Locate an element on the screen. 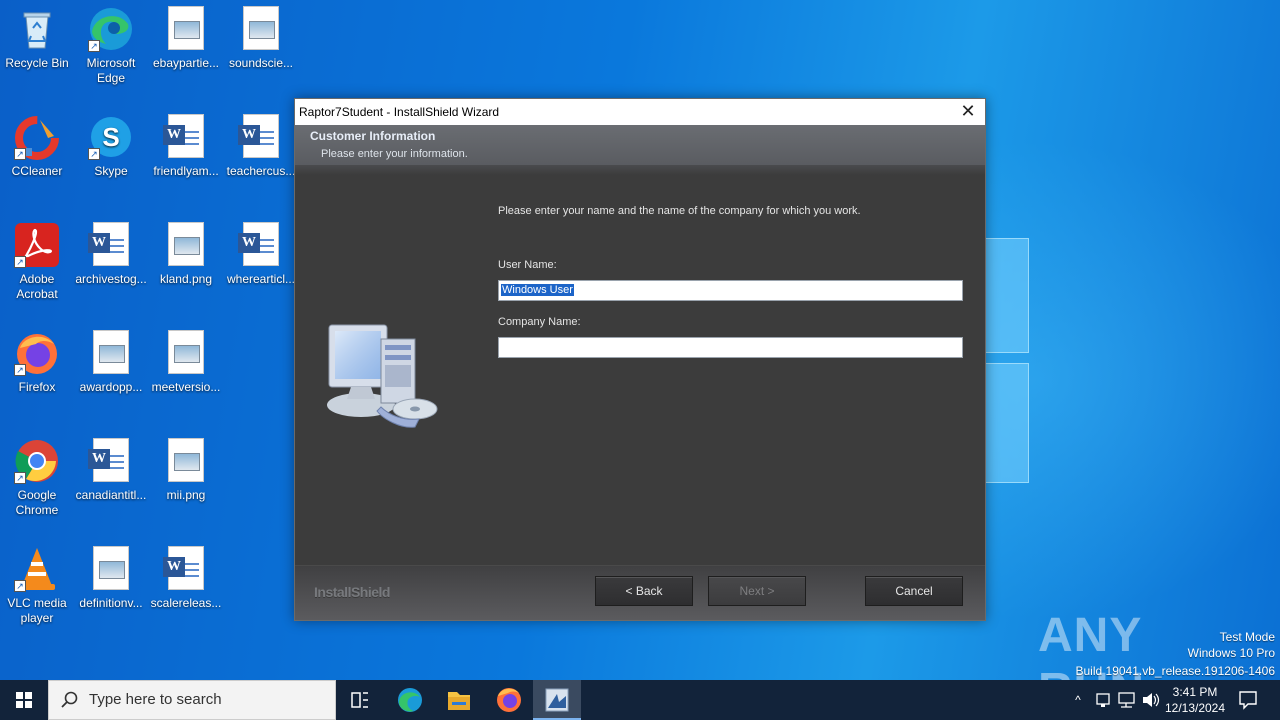 The height and width of the screenshot is (720, 1280). show-hidden-icons-chevron-icon: ^ is located at coordinates (1078, 700).